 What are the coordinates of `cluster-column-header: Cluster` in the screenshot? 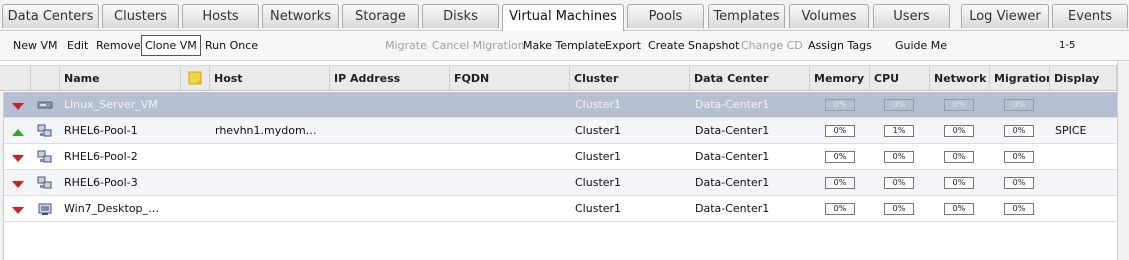 It's located at (630, 78).